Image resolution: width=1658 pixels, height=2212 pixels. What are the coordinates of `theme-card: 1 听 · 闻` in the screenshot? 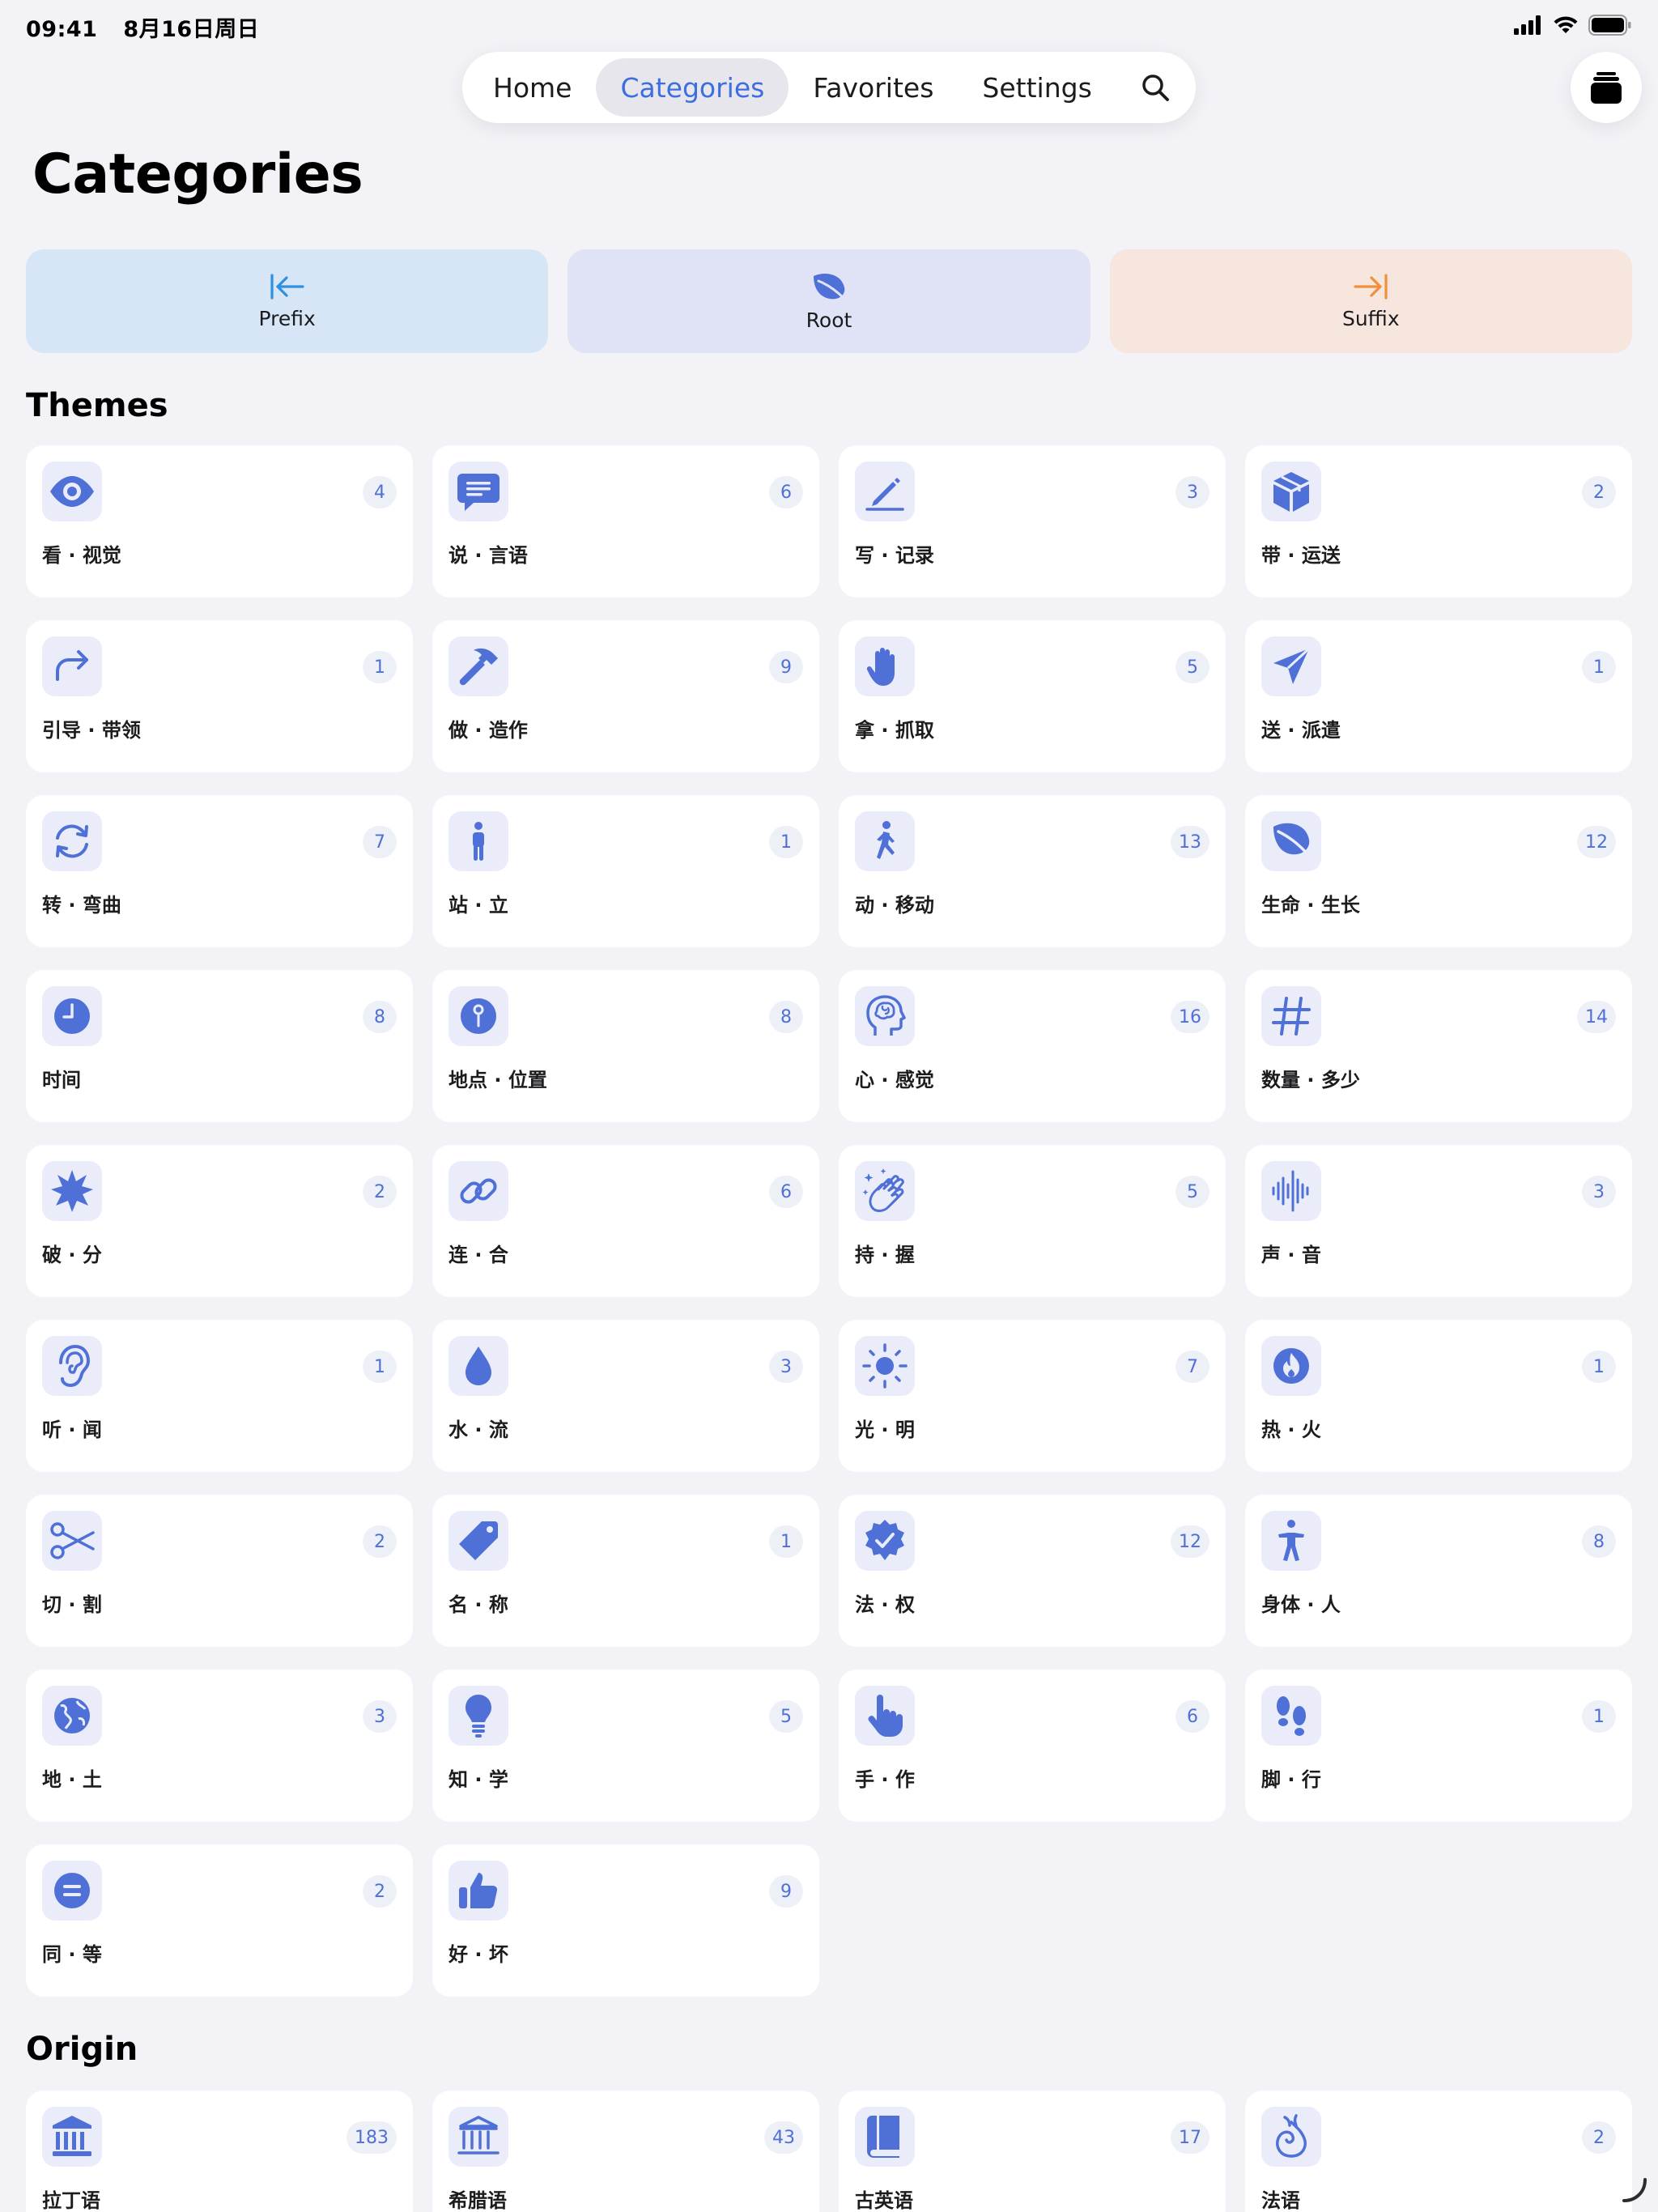 It's located at (219, 1396).